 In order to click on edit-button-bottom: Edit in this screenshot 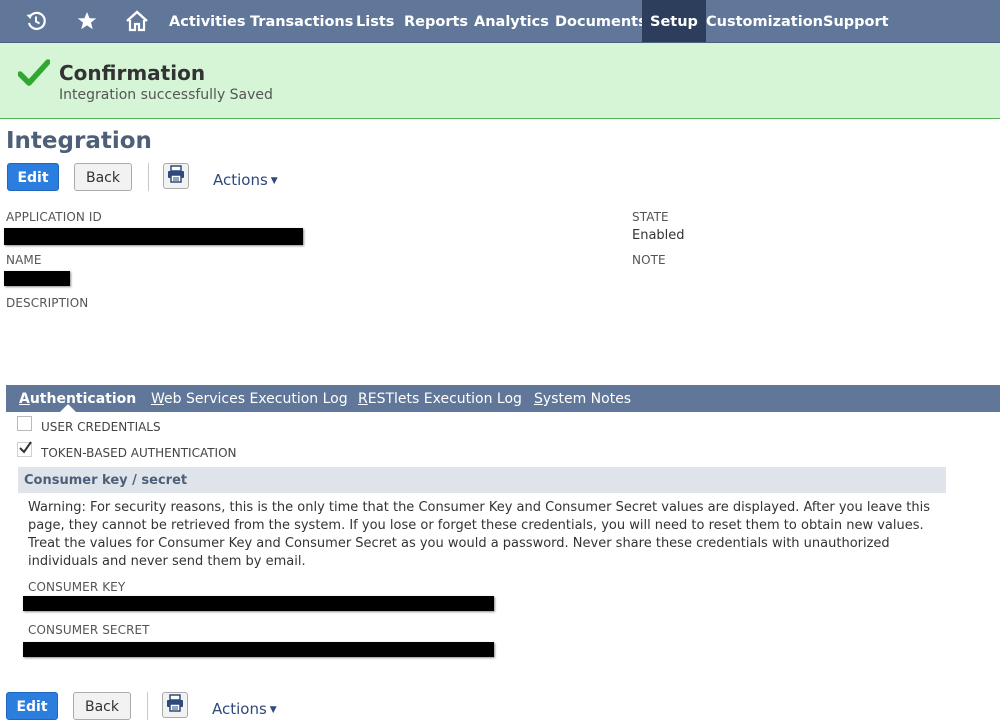, I will do `click(32, 706)`.